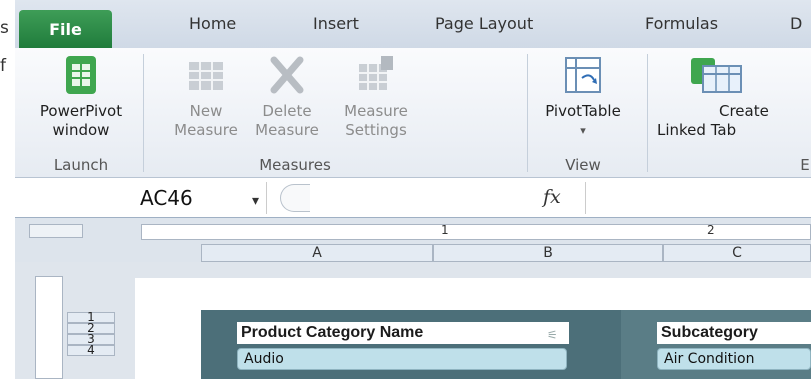 The height and width of the screenshot is (379, 811). Describe the element at coordinates (212, 23) in the screenshot. I see `tab-home: Home` at that location.